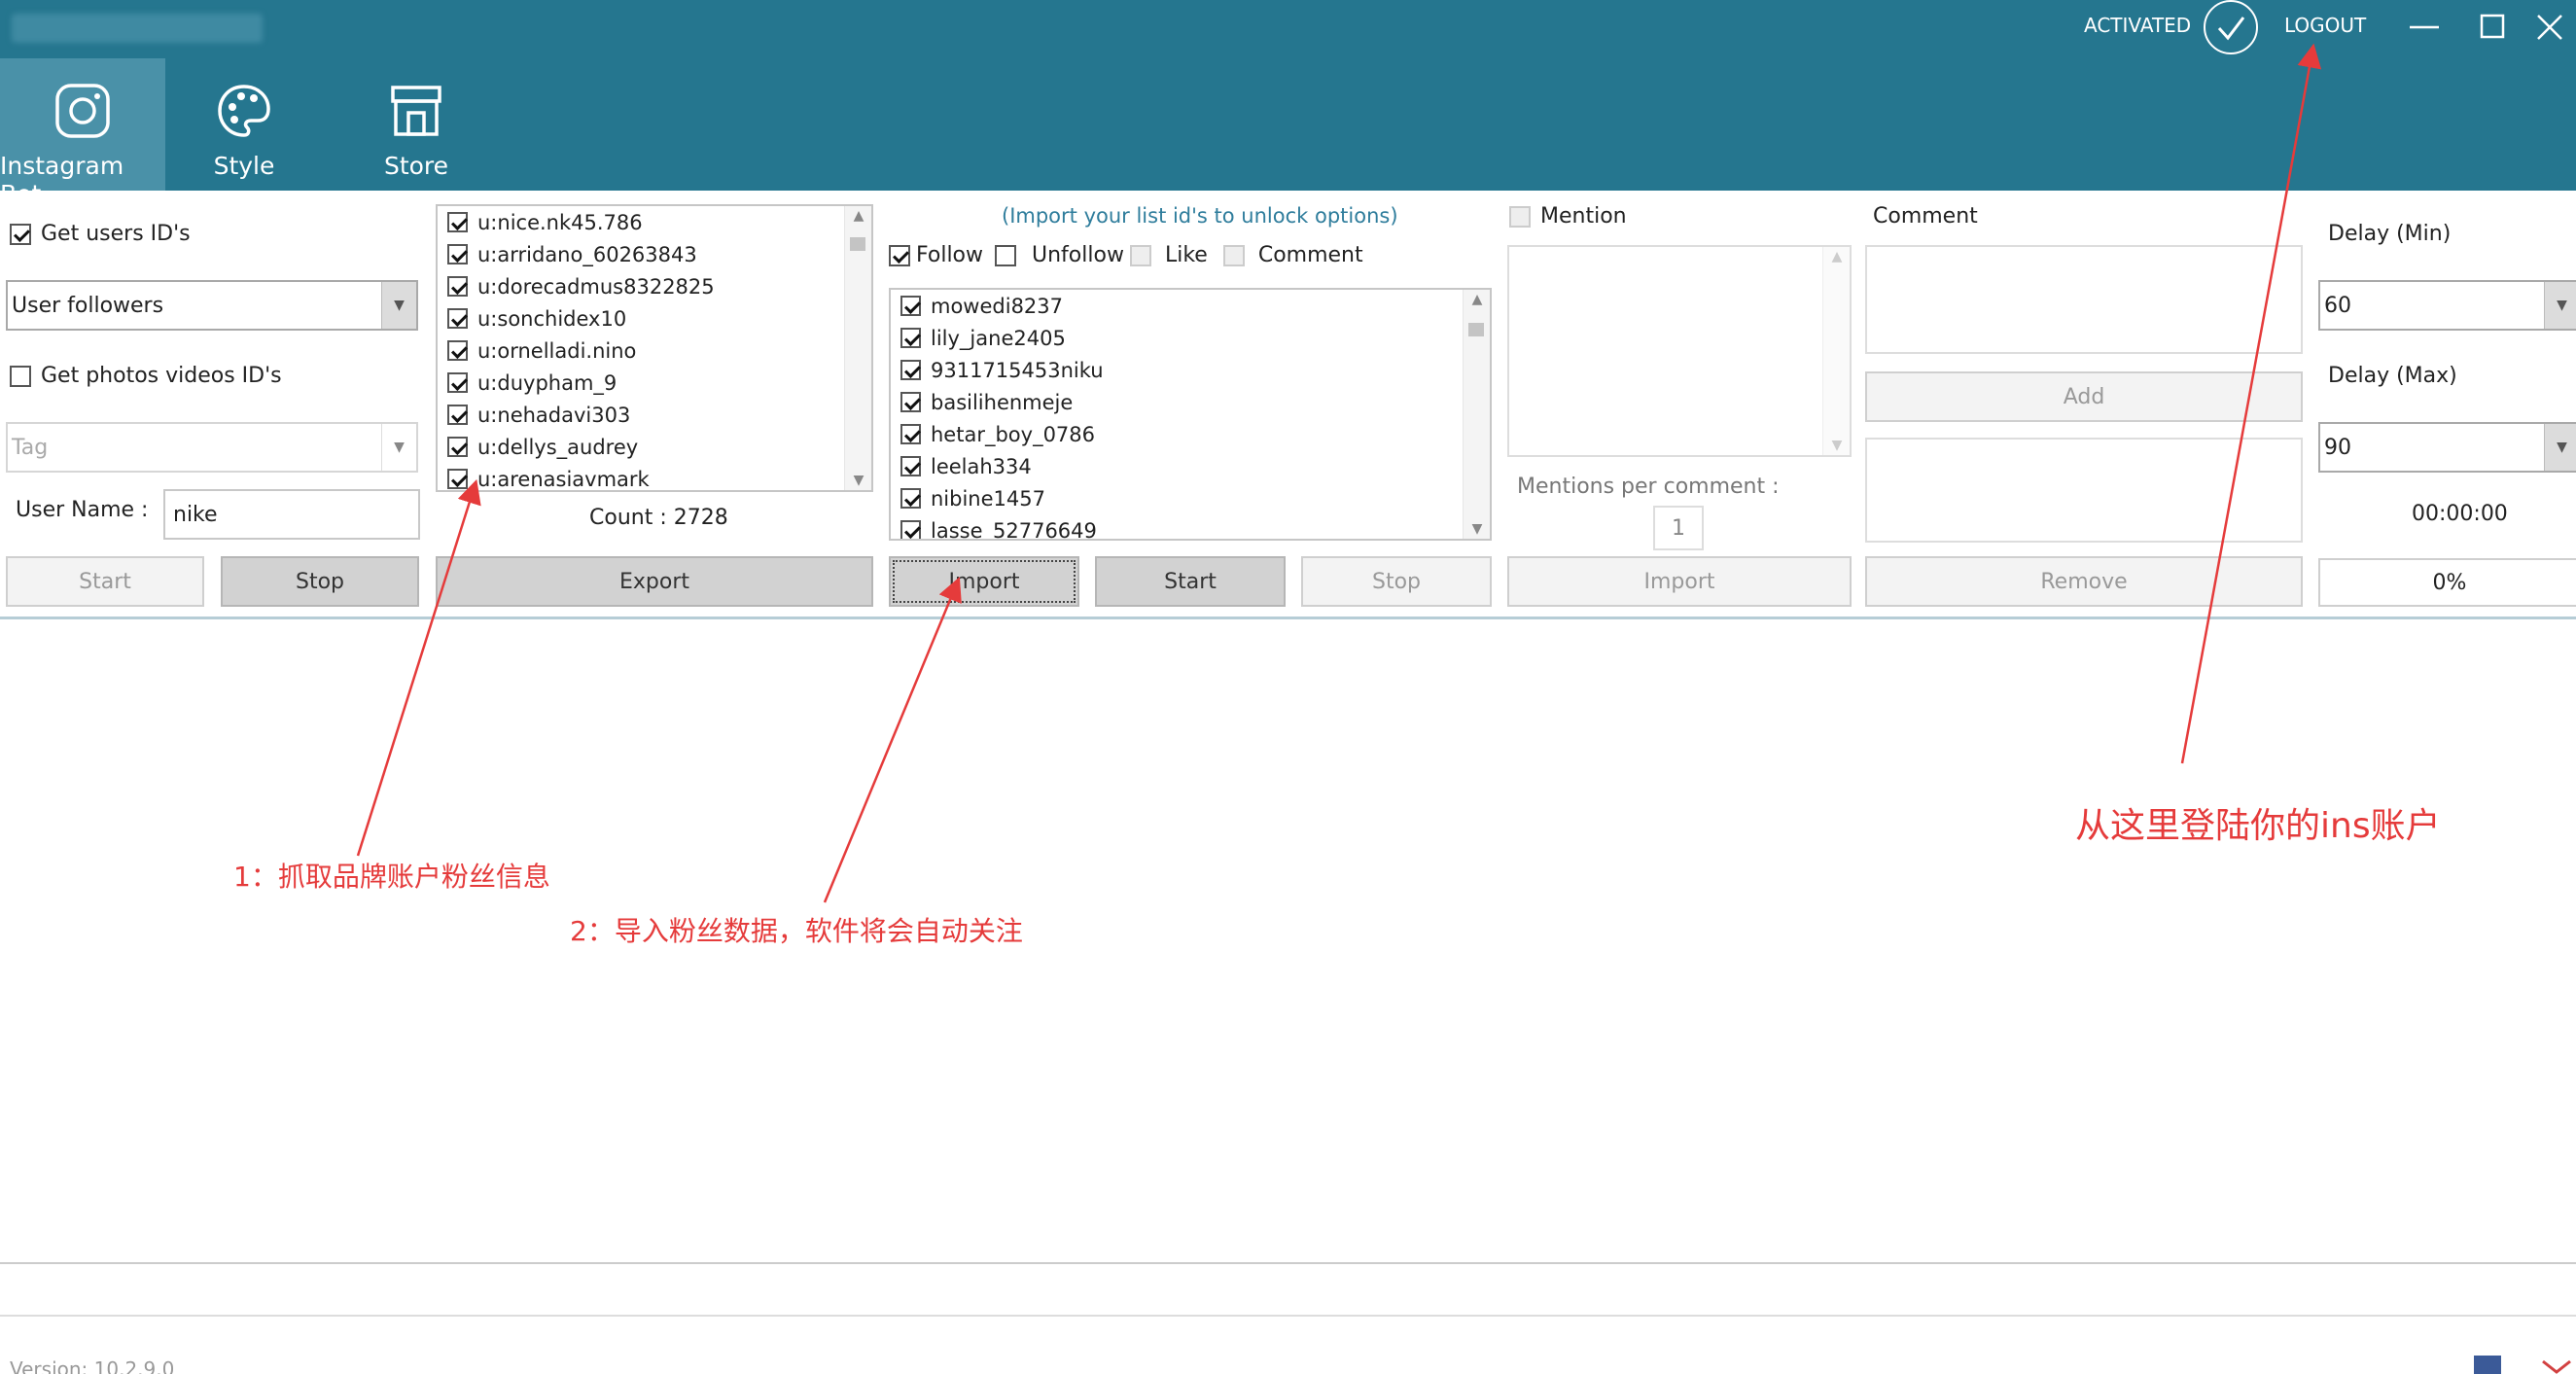 This screenshot has height=1374, width=2576. Describe the element at coordinates (92, 1365) in the screenshot. I see `version-label: Version: 10.2.9.0` at that location.